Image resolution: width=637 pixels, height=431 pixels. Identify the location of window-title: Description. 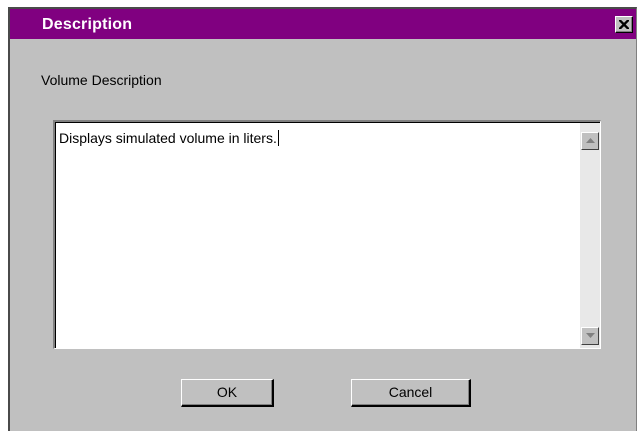
(87, 24).